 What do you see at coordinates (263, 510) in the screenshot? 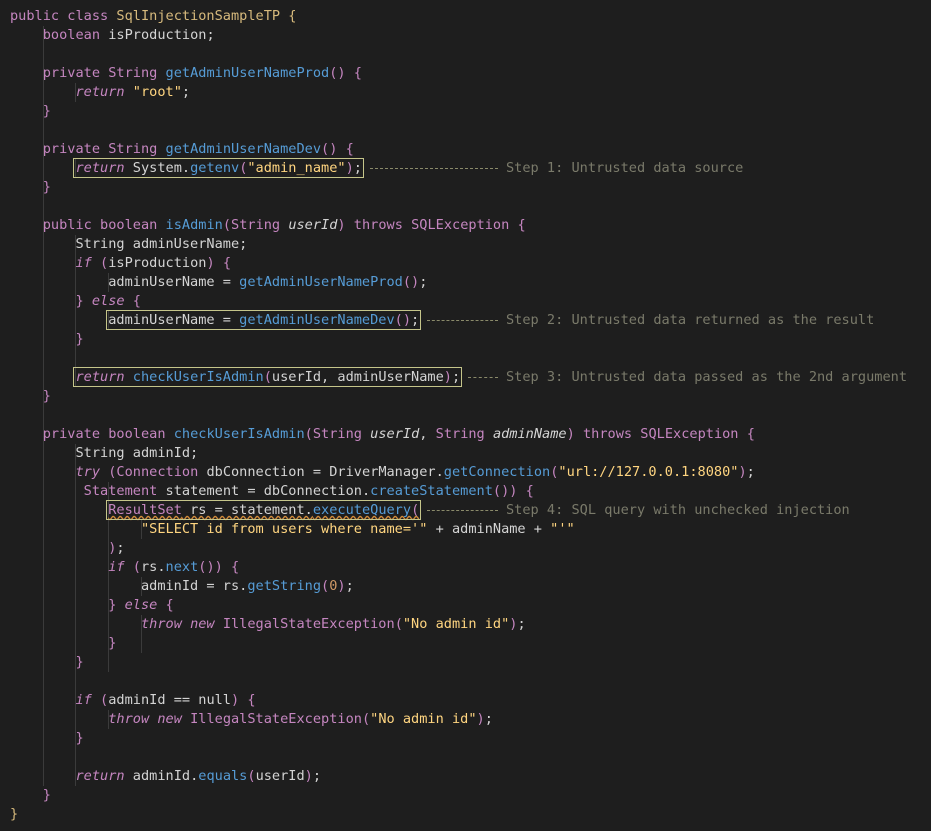
I see `warning-squiggle: ResultSet rs = statement.executeQuery(` at bounding box center [263, 510].